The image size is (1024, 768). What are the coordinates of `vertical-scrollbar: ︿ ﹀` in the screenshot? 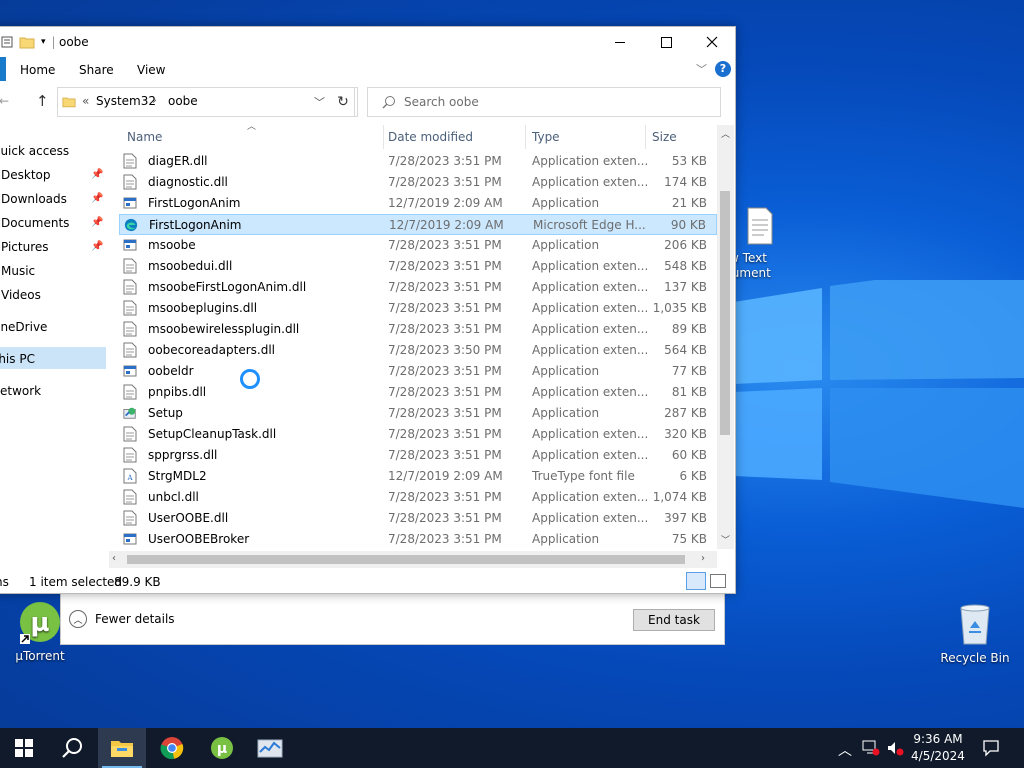 It's located at (725, 337).